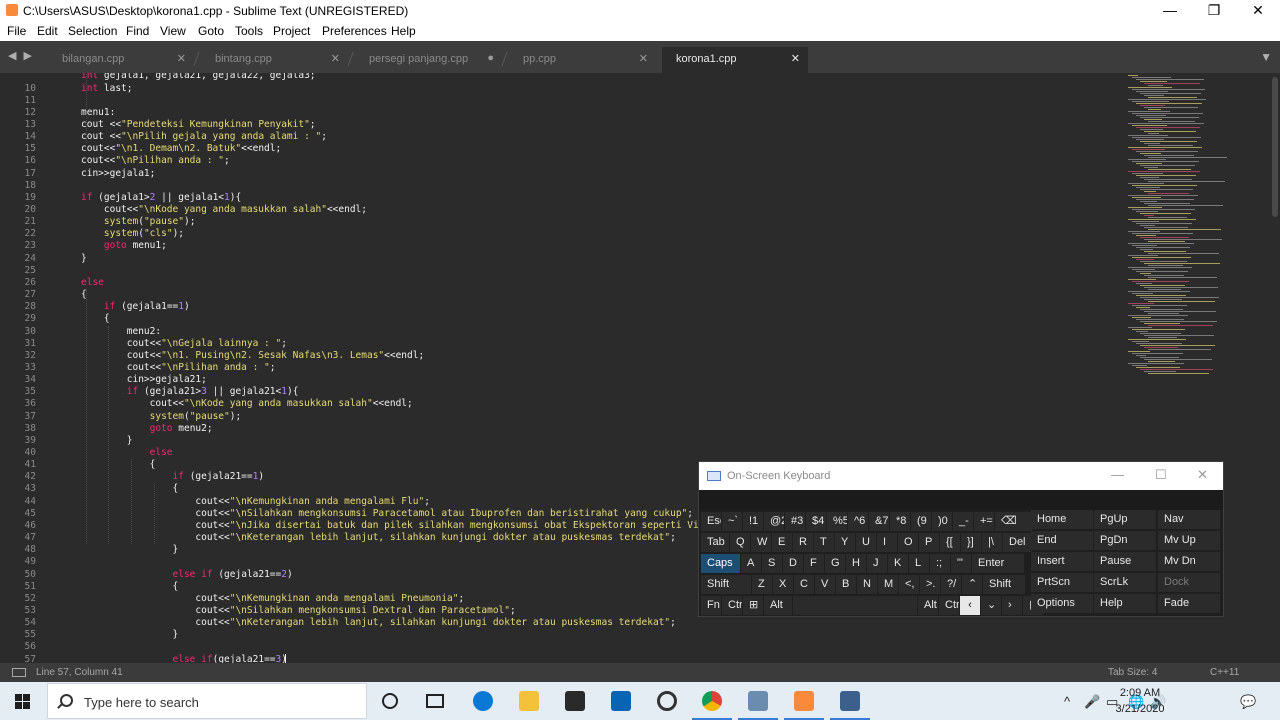  Describe the element at coordinates (21, 55) in the screenshot. I see `tab-nav-arrows-icon: ◀ ▶` at that location.